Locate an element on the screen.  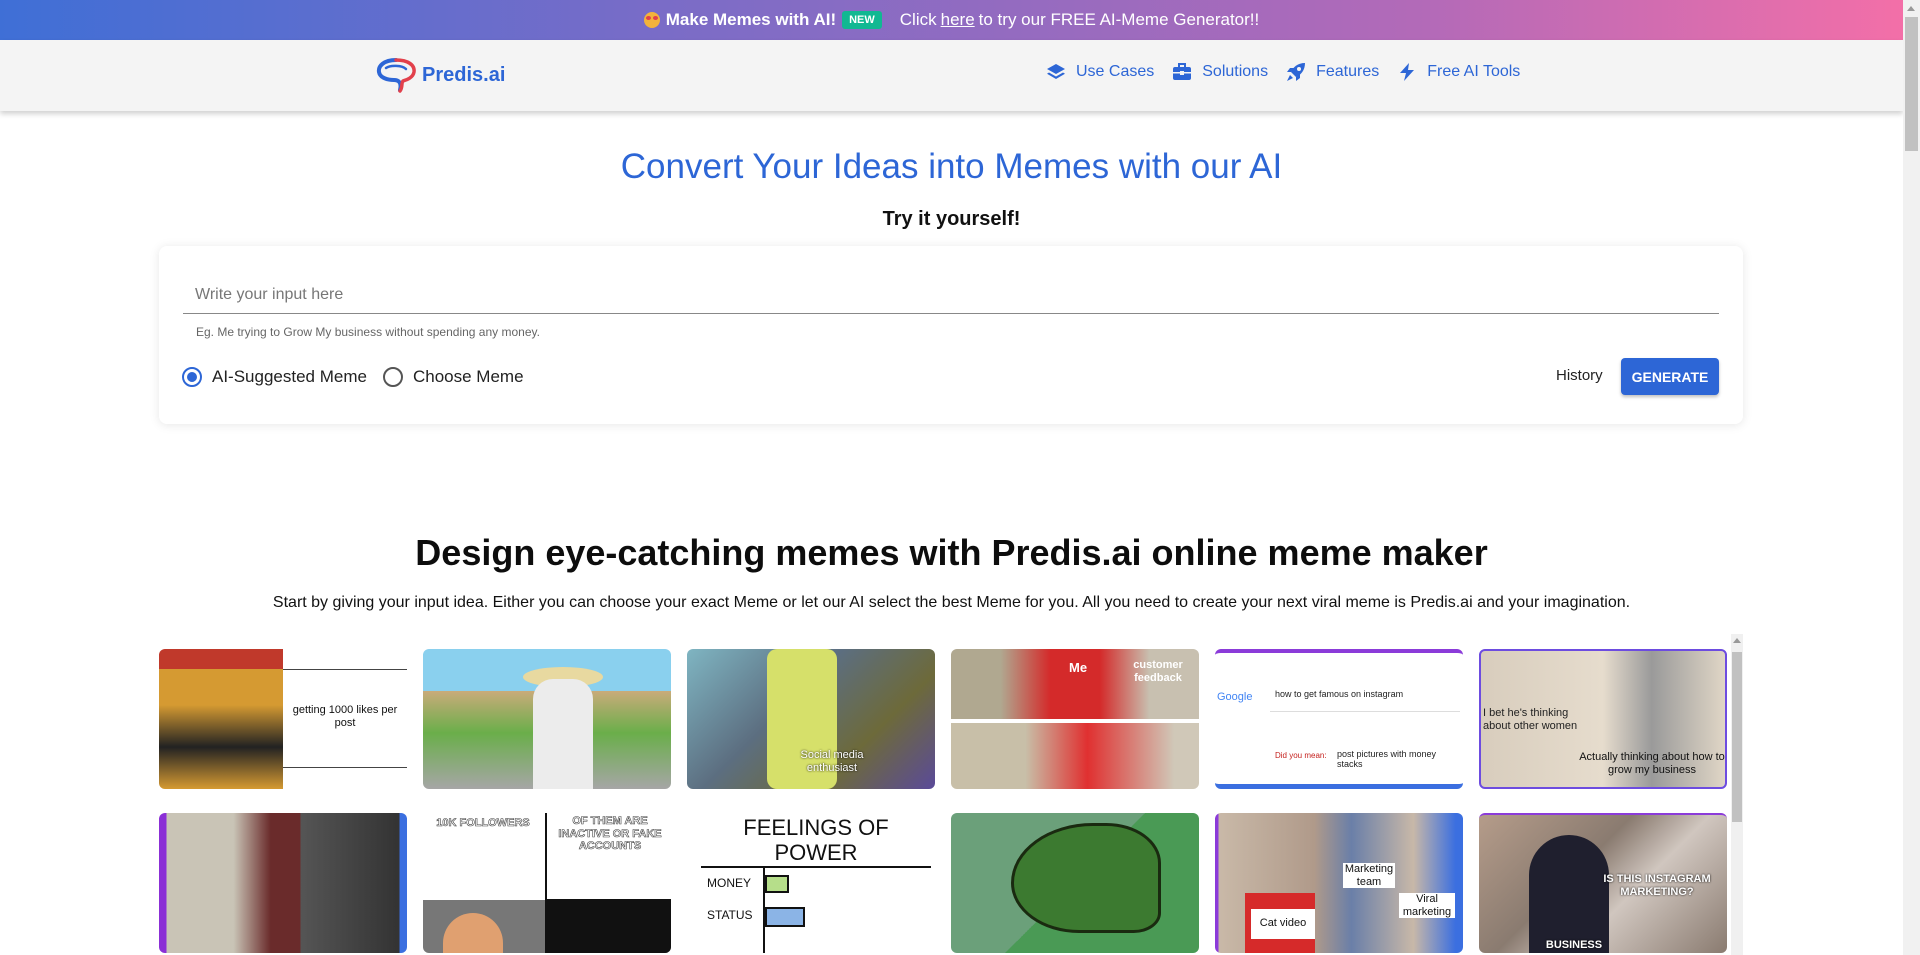
hero-subtitle: Try it yourself! is located at coordinates (951, 219).